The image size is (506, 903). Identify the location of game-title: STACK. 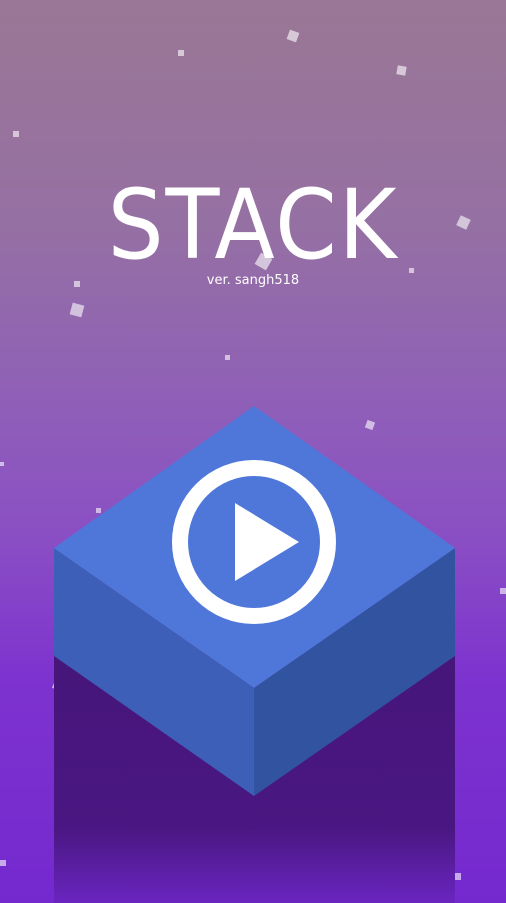
(253, 225).